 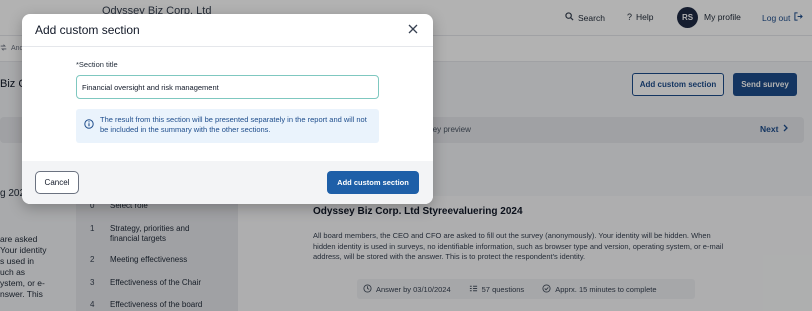 I want to click on dialog-title: Add custom section, so click(x=87, y=30).